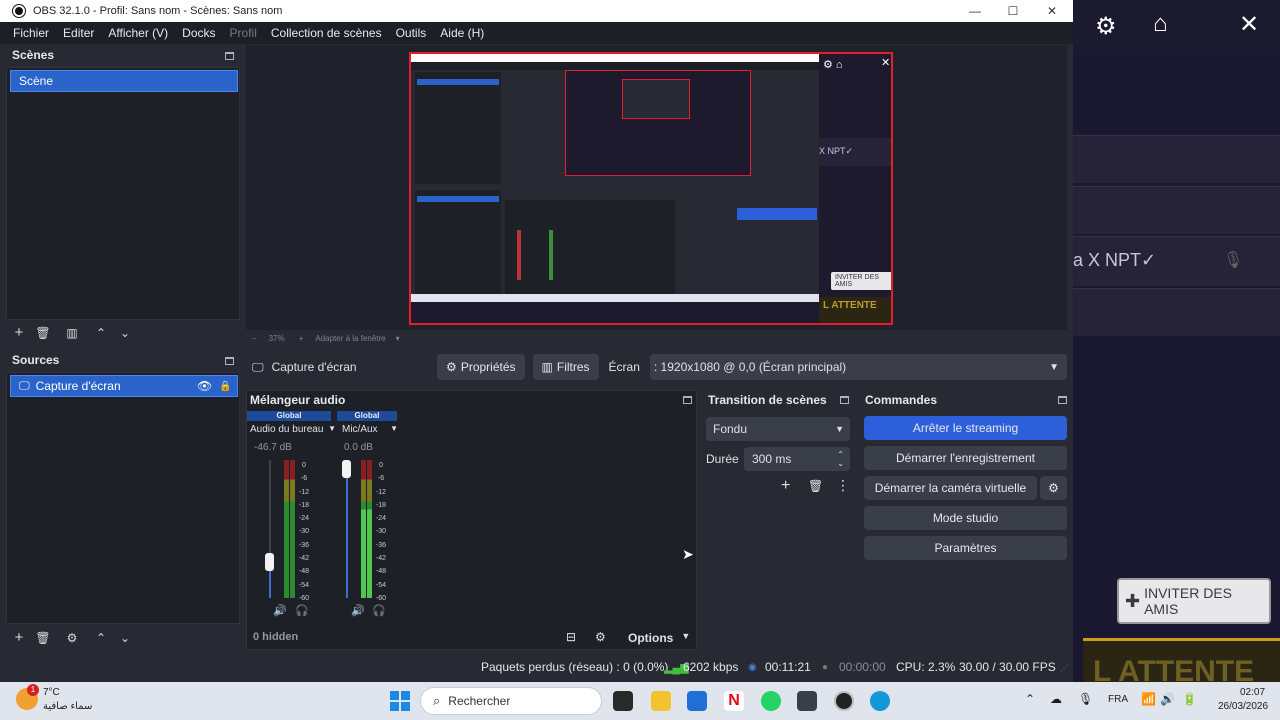 Image resolution: width=1280 pixels, height=720 pixels. I want to click on virtual-camera-settings-button: ⚙, so click(1053, 488).